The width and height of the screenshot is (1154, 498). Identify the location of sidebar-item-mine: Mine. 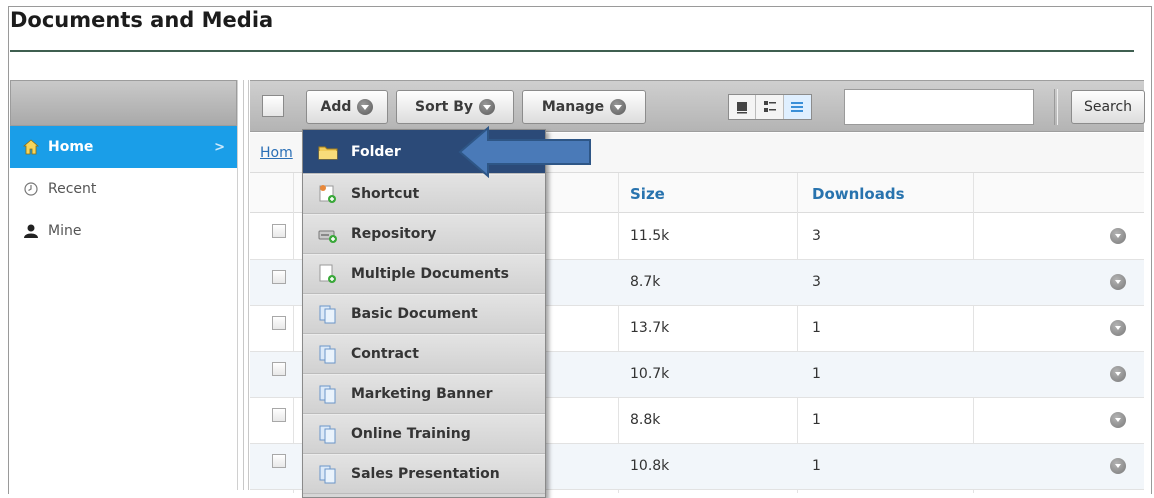
(123, 231).